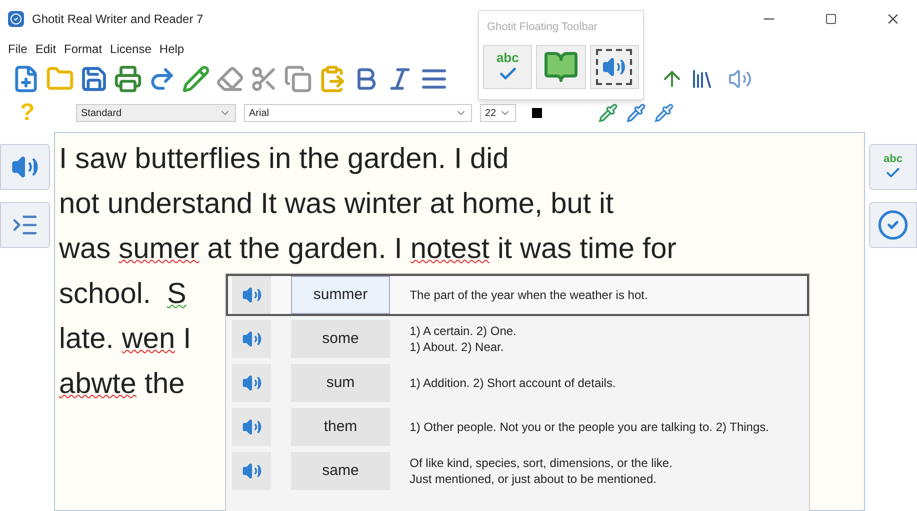  I want to click on document-line: late. wen I, so click(125, 339).